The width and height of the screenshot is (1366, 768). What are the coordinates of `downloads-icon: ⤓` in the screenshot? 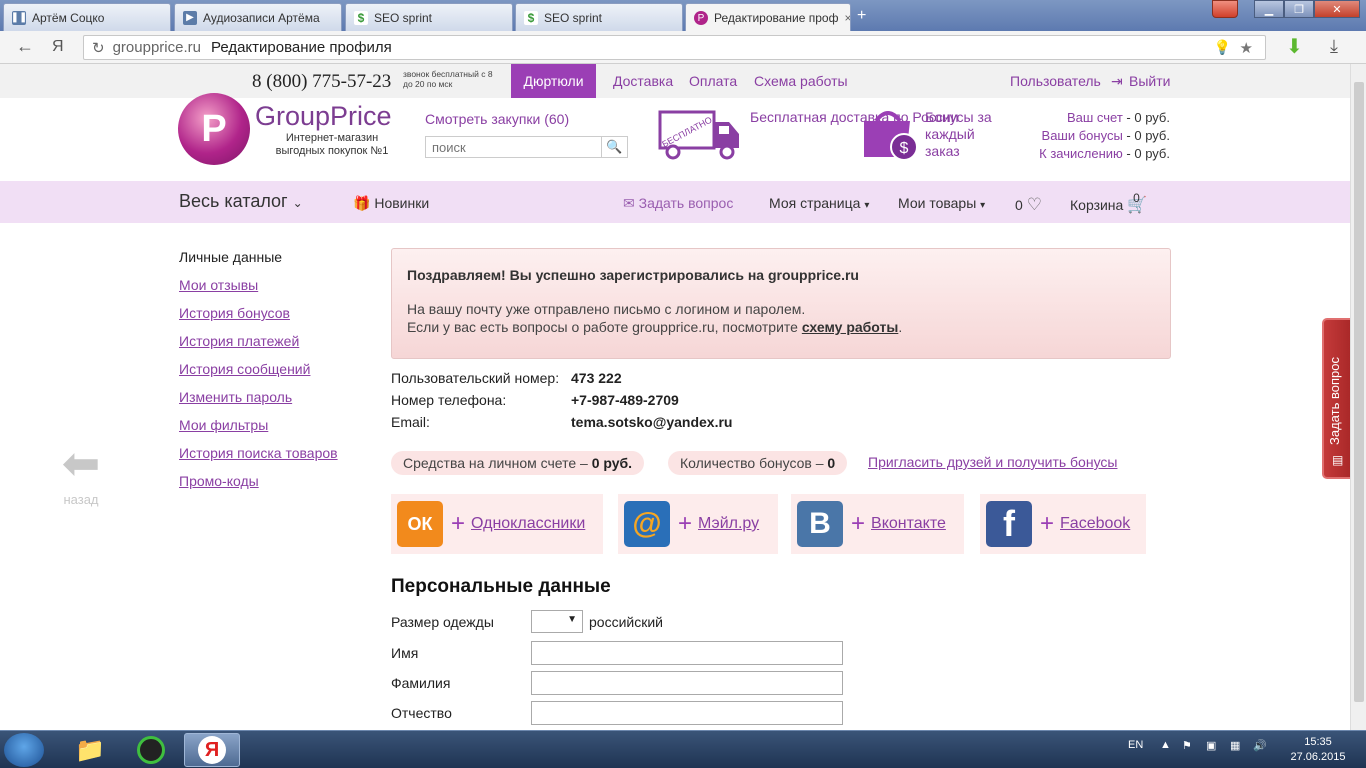 It's located at (1334, 46).